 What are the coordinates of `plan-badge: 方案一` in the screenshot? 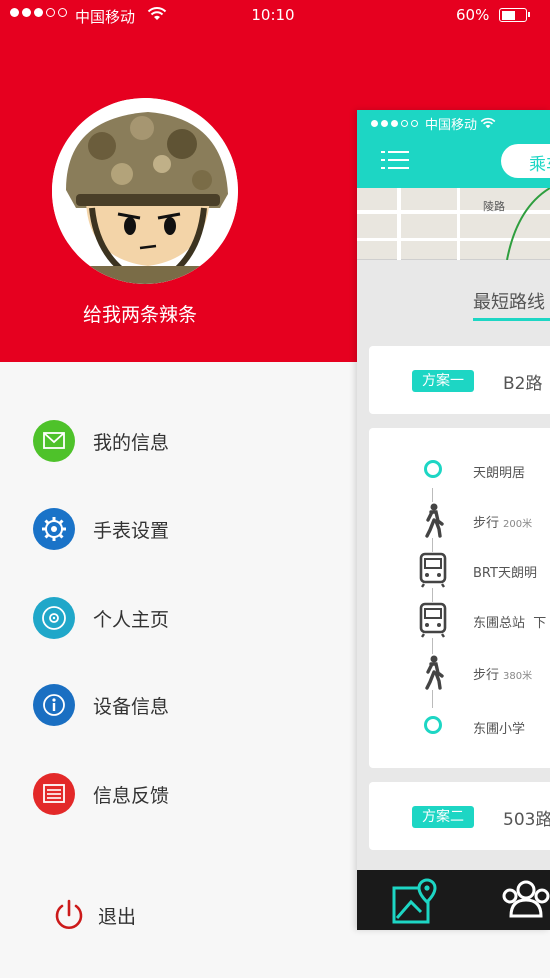 It's located at (443, 381).